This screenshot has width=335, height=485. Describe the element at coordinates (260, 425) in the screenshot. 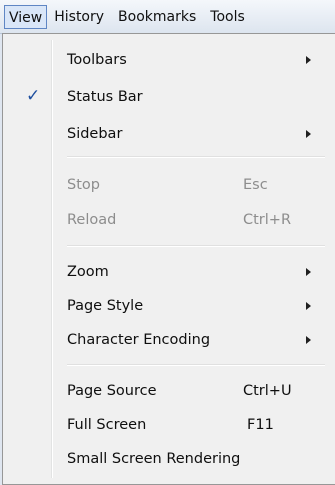

I see `menu-item-shortcut: F11` at that location.